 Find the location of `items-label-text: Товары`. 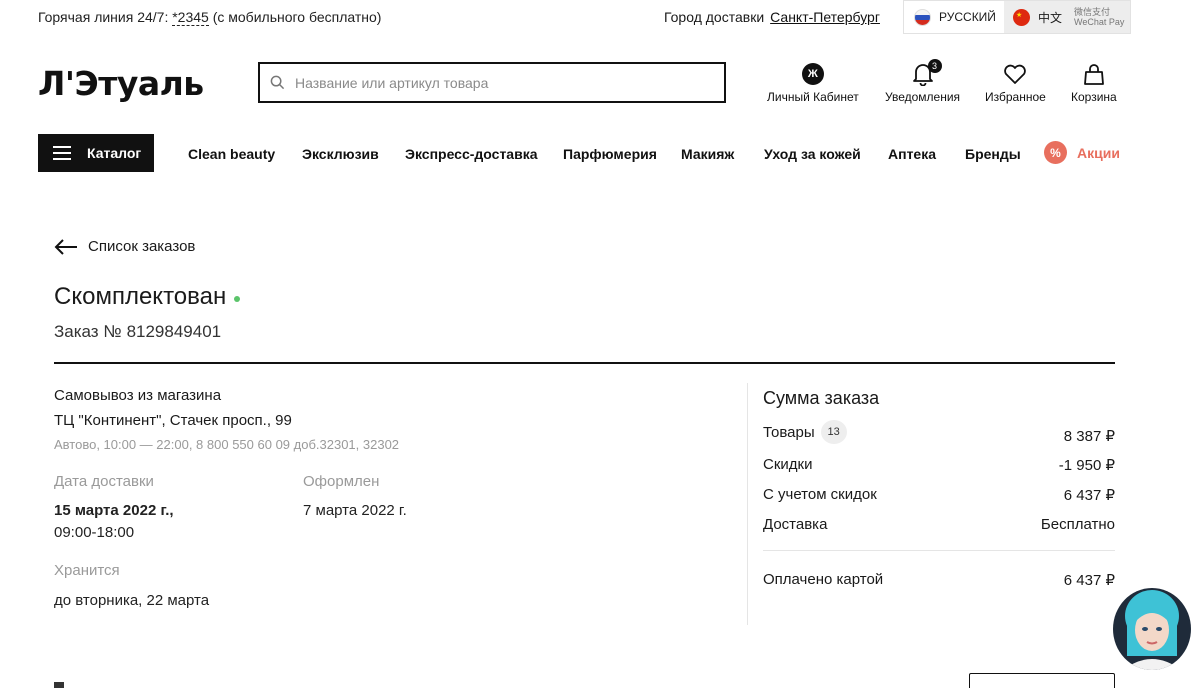

items-label-text: Товары is located at coordinates (789, 432).